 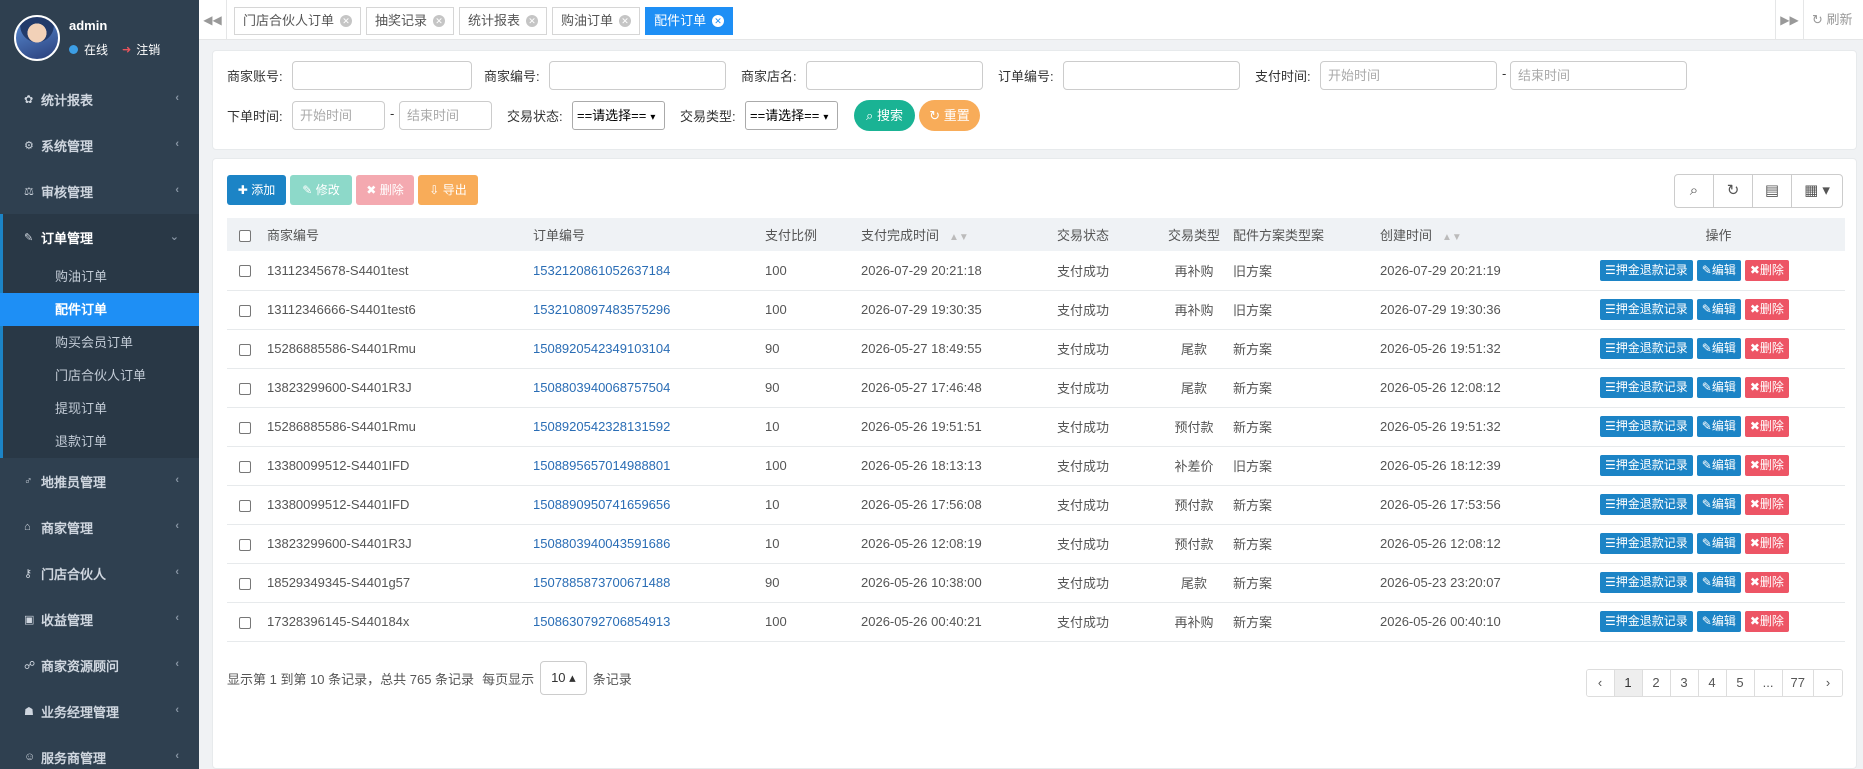 I want to click on sidebar-item-stats: ✿ 统计报表 ‹, so click(x=99, y=99).